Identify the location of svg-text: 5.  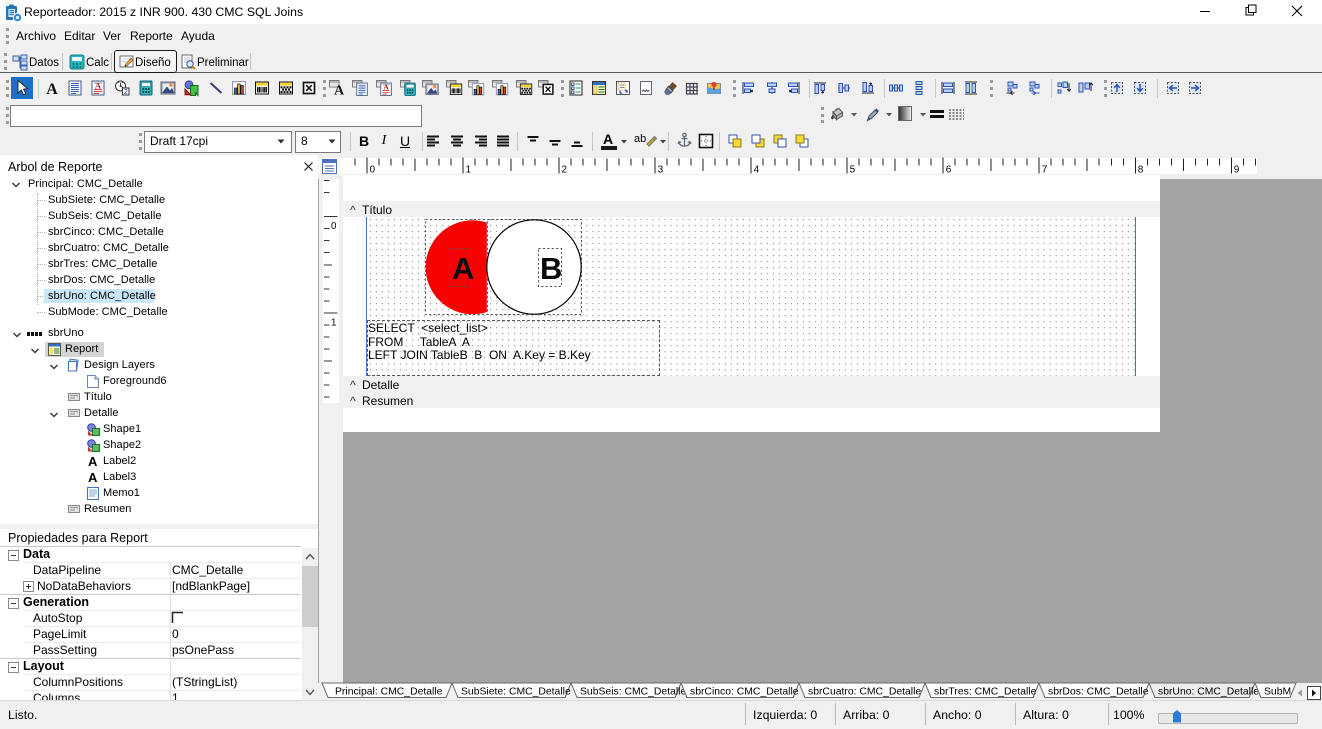
(853, 170).